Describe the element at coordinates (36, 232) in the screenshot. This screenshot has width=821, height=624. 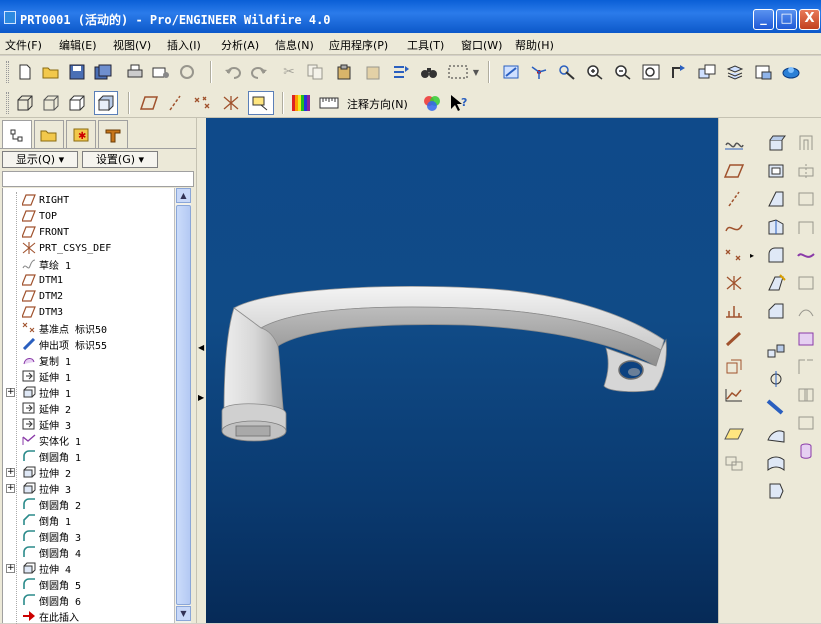
I see `tree-item: FRONT` at that location.